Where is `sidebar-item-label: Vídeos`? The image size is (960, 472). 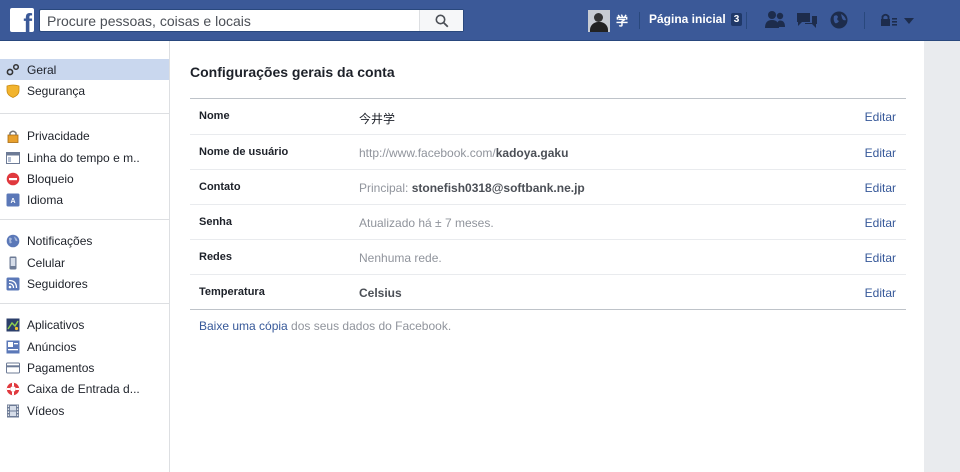
sidebar-item-label: Vídeos is located at coordinates (46, 410).